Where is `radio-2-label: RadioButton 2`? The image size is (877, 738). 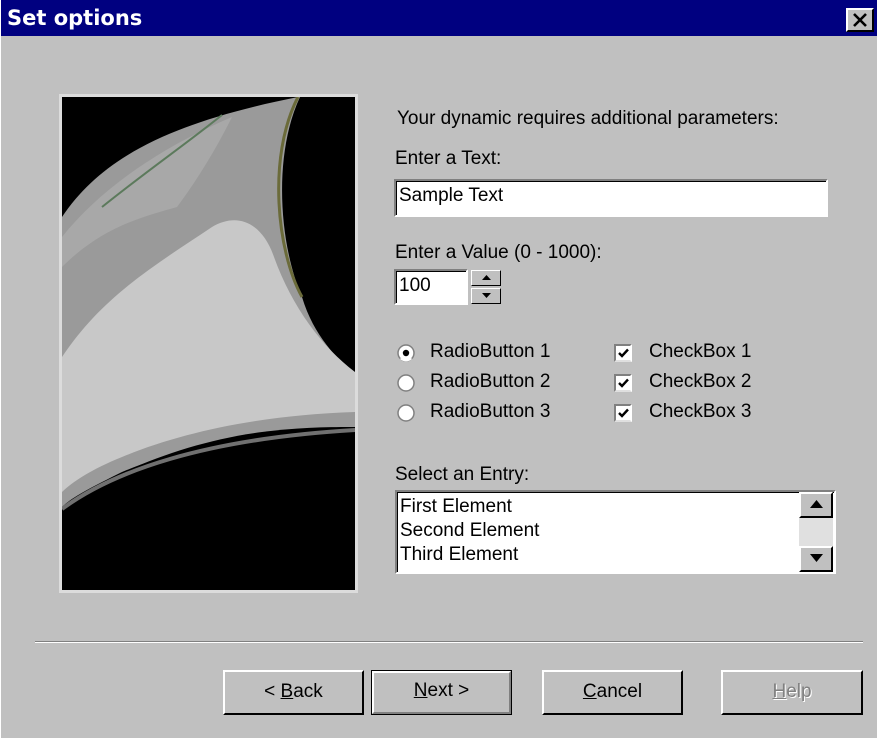 radio-2-label: RadioButton 2 is located at coordinates (490, 381).